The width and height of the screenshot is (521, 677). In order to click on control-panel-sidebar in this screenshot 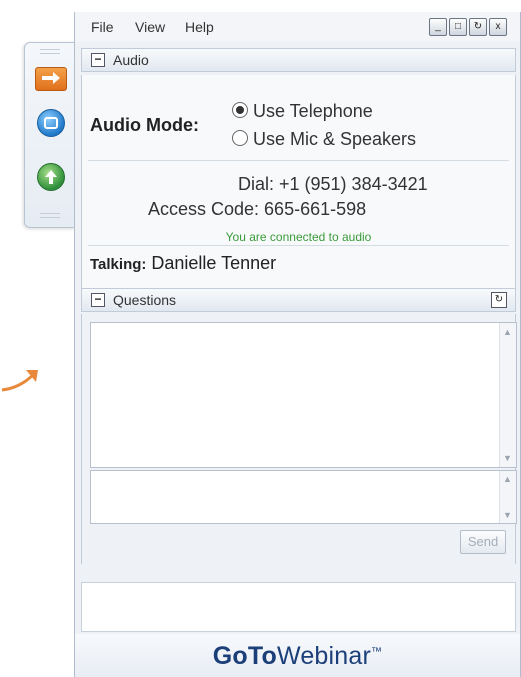, I will do `click(49, 135)`.